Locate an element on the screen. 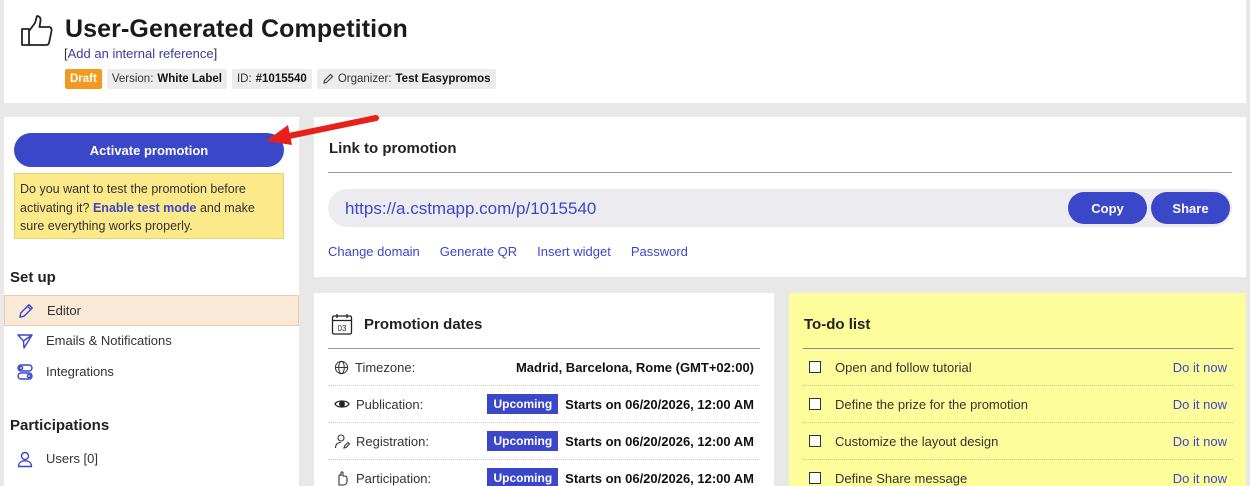 This screenshot has height=486, width=1250. organizer-value: Test Easypromos is located at coordinates (443, 79).